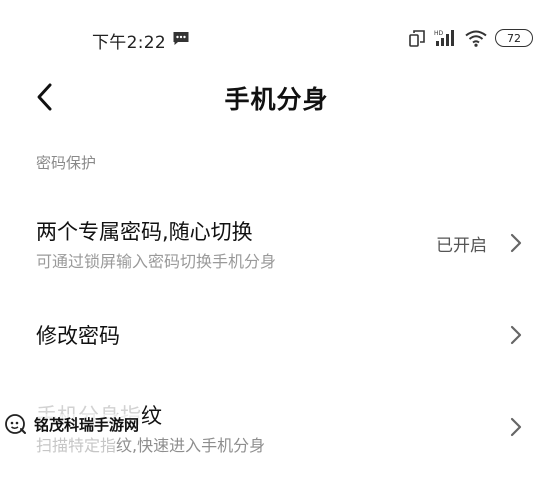 The image size is (553, 500). What do you see at coordinates (439, 33) in the screenshot?
I see `network-badge: HD` at bounding box center [439, 33].